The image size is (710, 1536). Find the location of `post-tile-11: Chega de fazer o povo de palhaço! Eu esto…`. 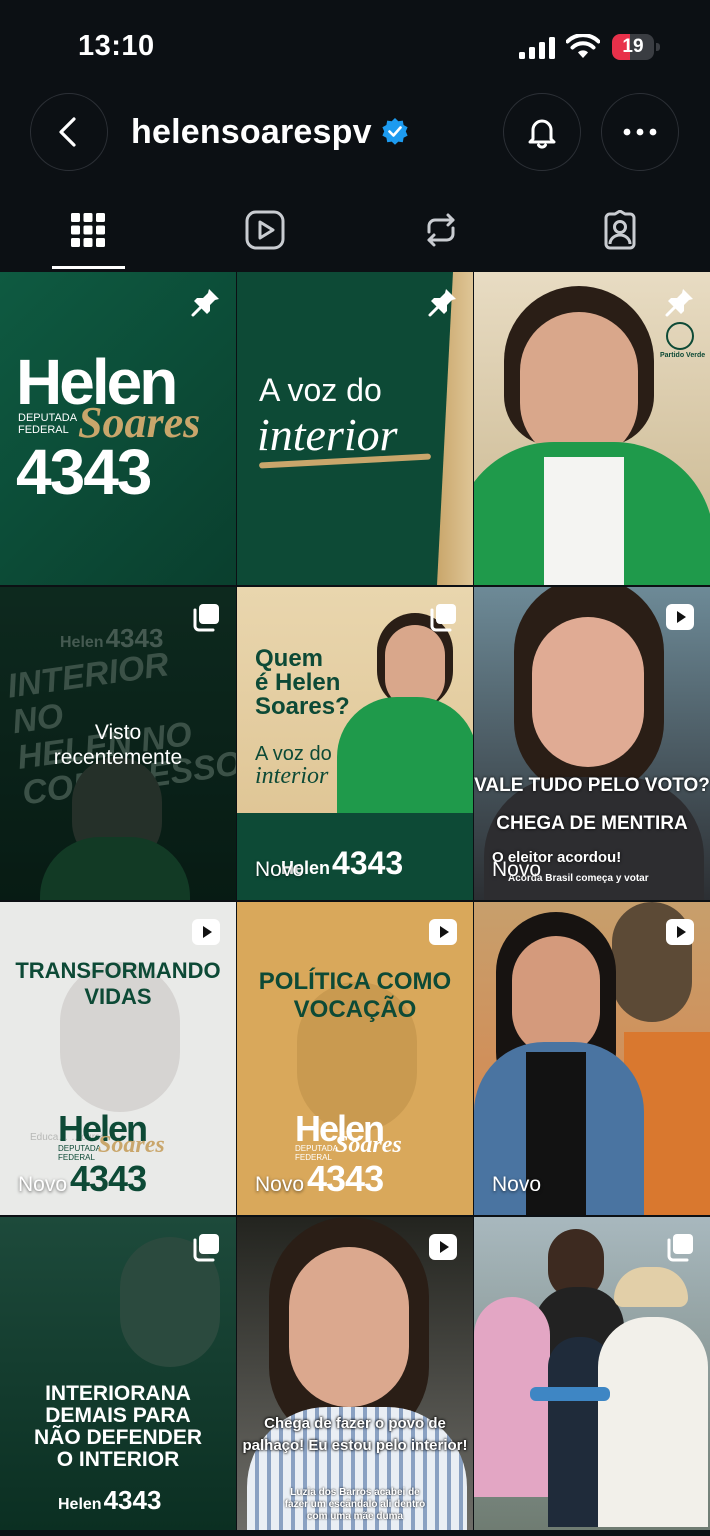

post-tile-11: Chega de fazer o povo de palhaço! Eu esto… is located at coordinates (355, 1373).